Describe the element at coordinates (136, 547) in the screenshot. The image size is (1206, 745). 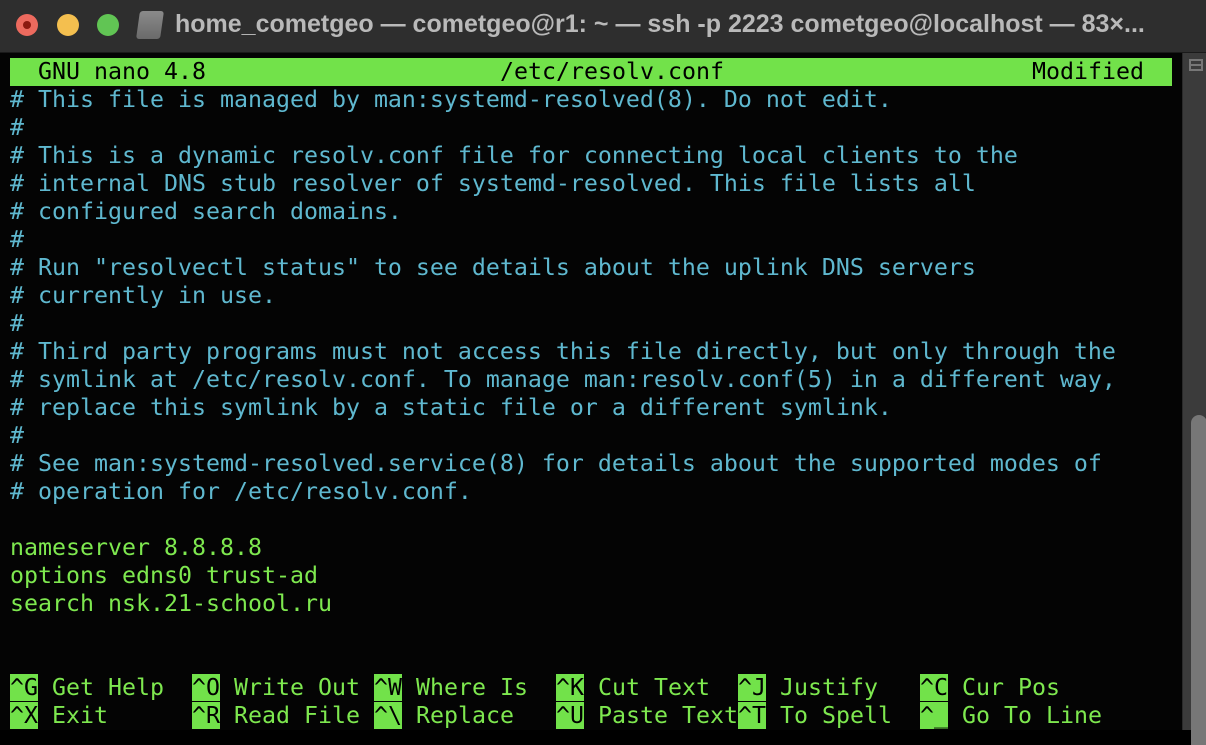
I see `config-line: nameserver 8.8.8.8` at that location.